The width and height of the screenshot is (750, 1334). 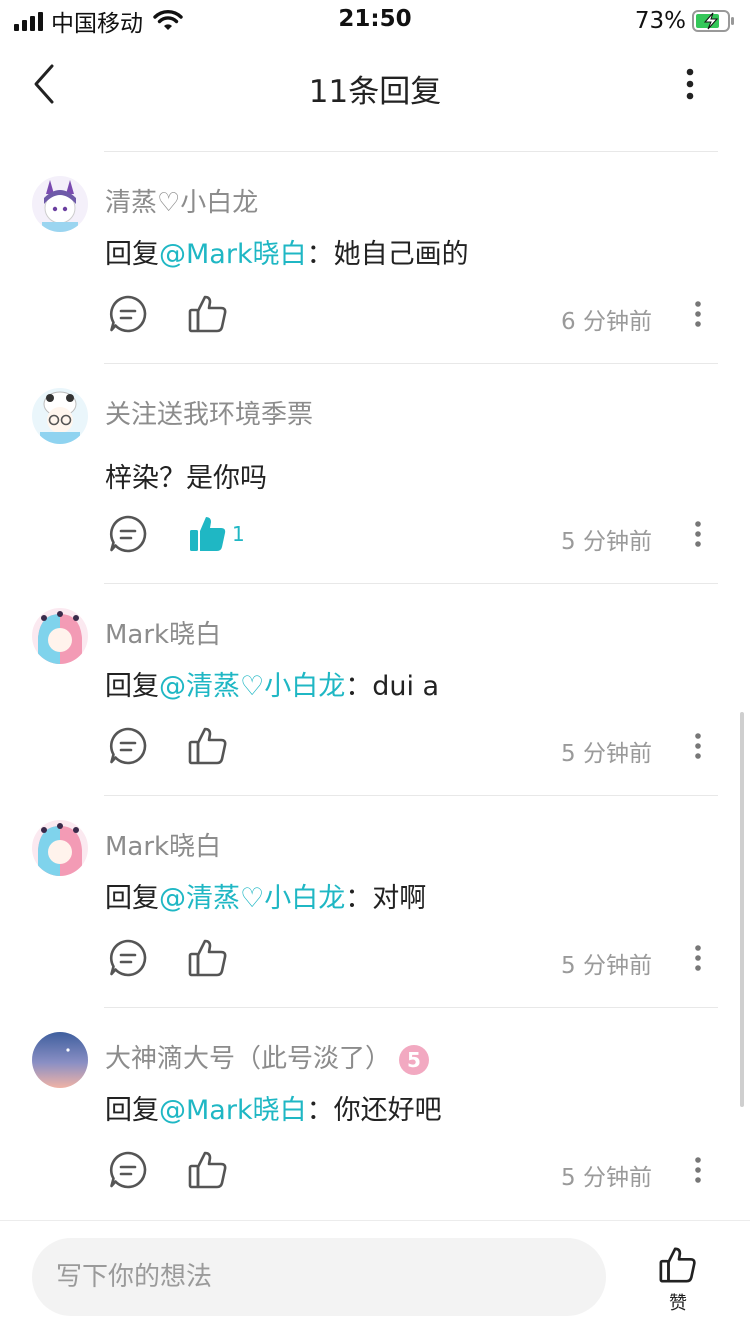 I want to click on page-title: 11条回复, so click(x=375, y=92).